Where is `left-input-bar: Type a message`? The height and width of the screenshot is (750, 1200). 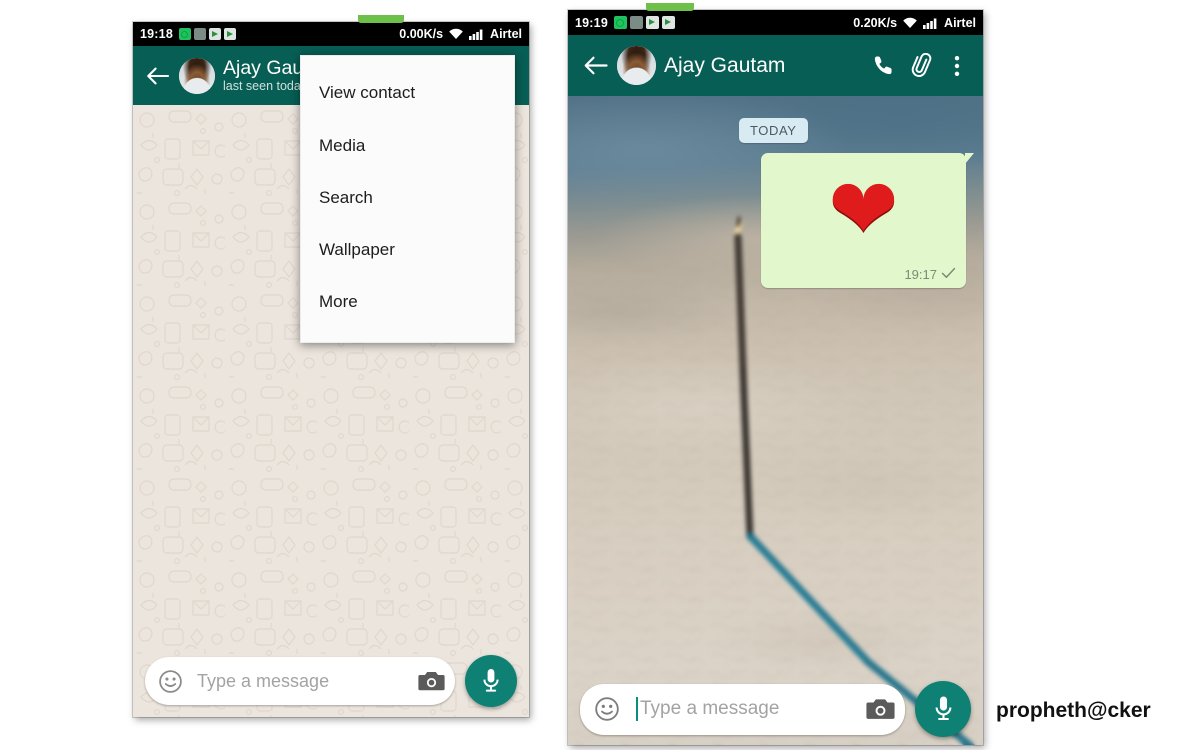
left-input-bar: Type a message is located at coordinates (331, 681).